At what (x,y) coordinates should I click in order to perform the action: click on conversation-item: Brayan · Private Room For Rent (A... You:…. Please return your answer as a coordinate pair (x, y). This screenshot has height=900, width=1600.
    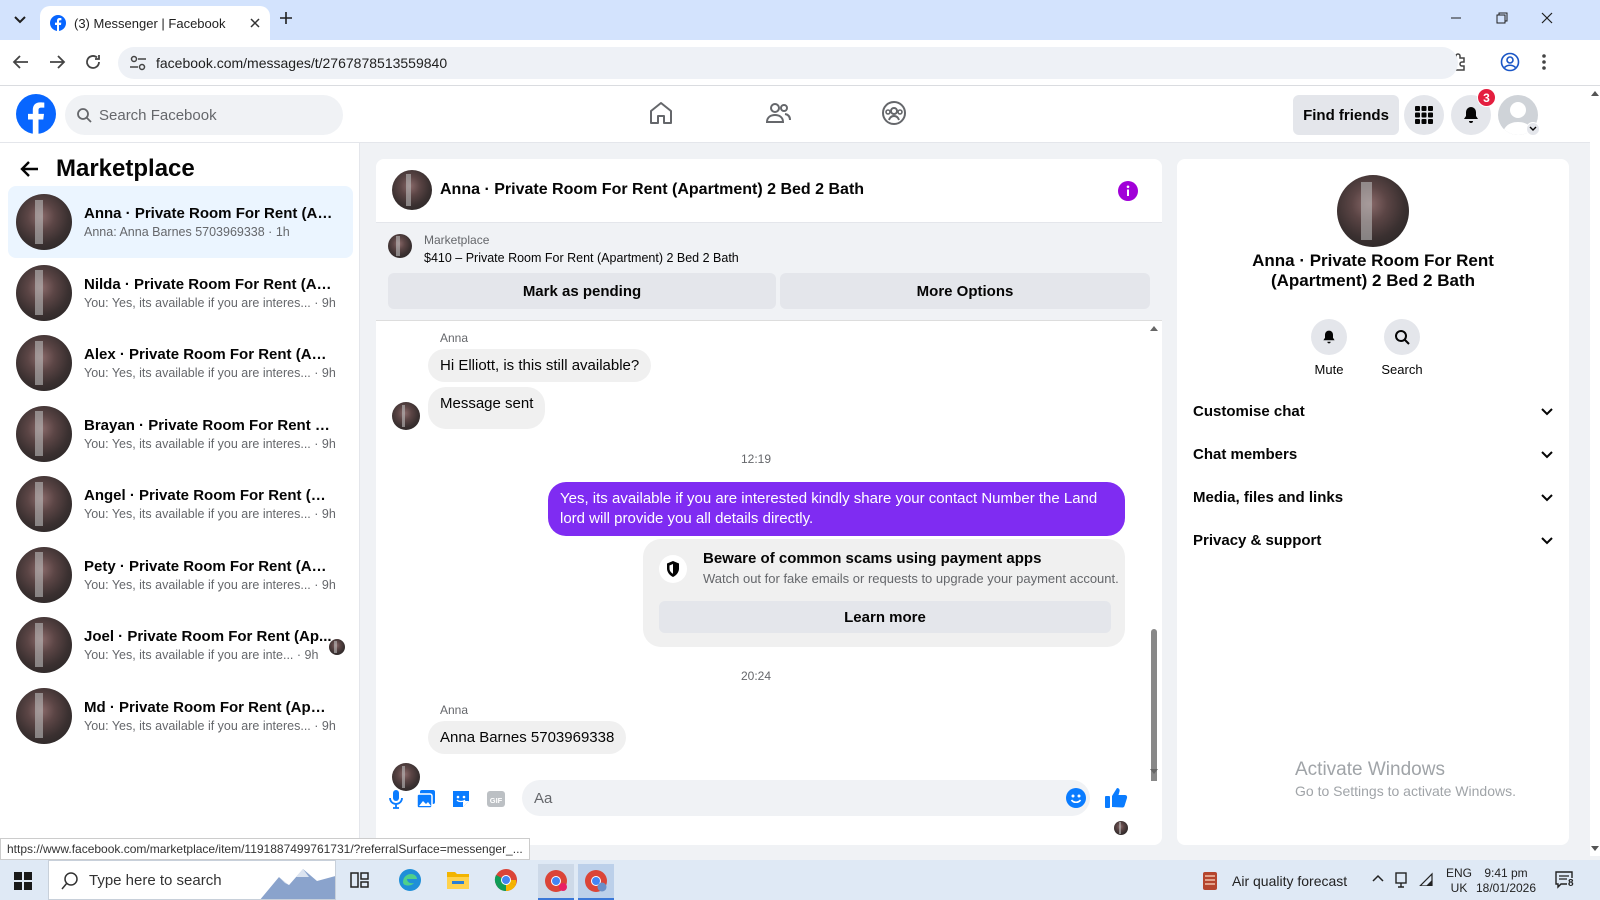
    Looking at the image, I should click on (180, 434).